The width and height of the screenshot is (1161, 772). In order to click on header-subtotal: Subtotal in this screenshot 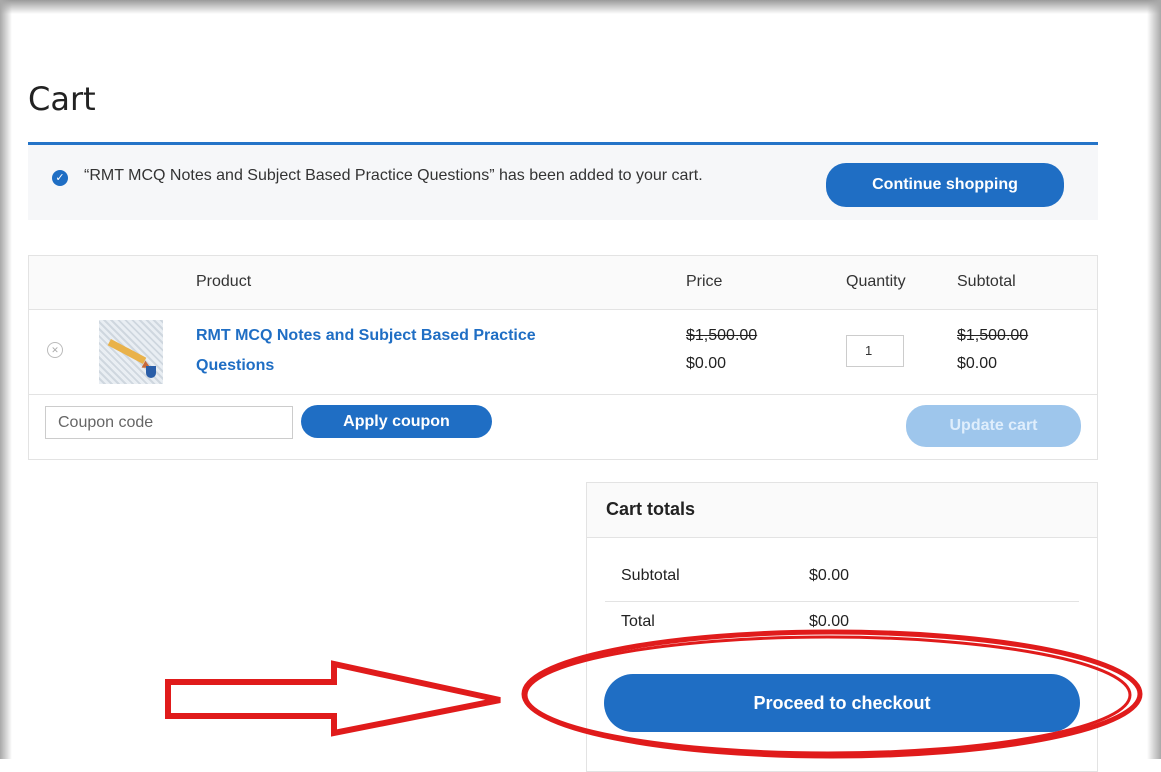, I will do `click(986, 281)`.